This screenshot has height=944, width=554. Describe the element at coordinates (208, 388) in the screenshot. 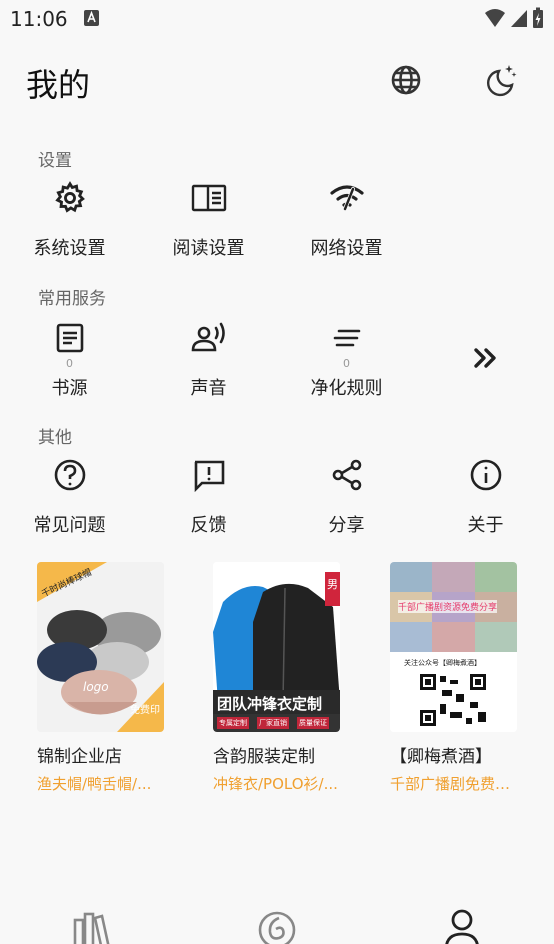

I see `grid-item-label: 声音` at that location.